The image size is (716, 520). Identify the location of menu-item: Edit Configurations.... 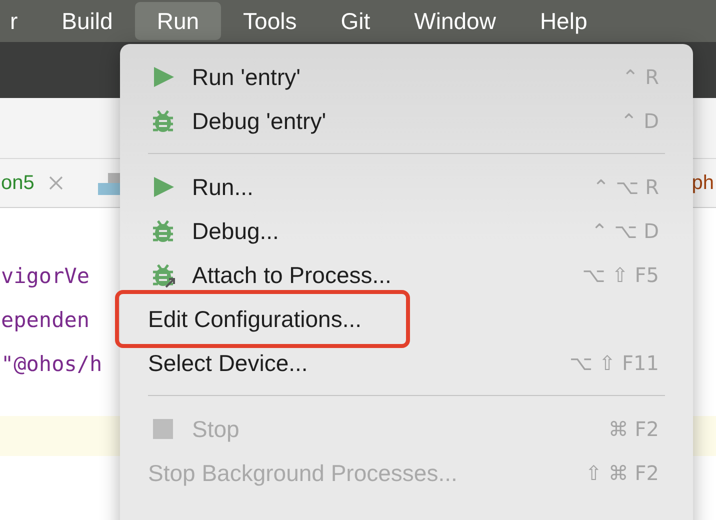
(406, 319).